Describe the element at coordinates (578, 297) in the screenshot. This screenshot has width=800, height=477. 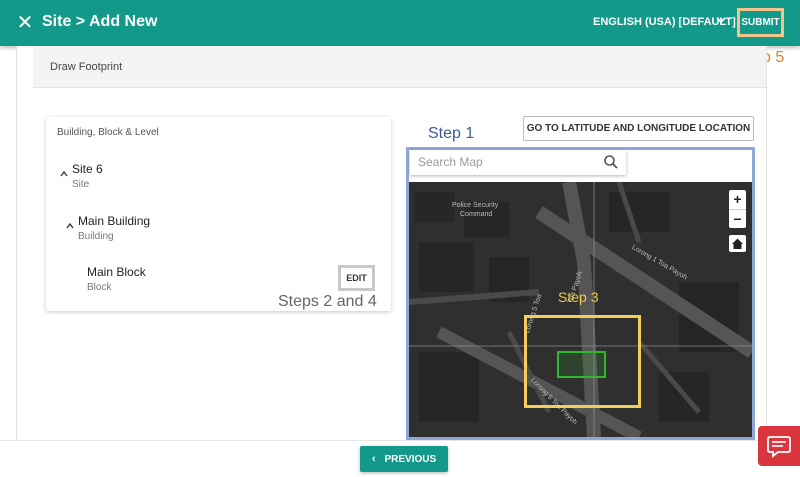
I see `step3-annotation: Step 3` at that location.